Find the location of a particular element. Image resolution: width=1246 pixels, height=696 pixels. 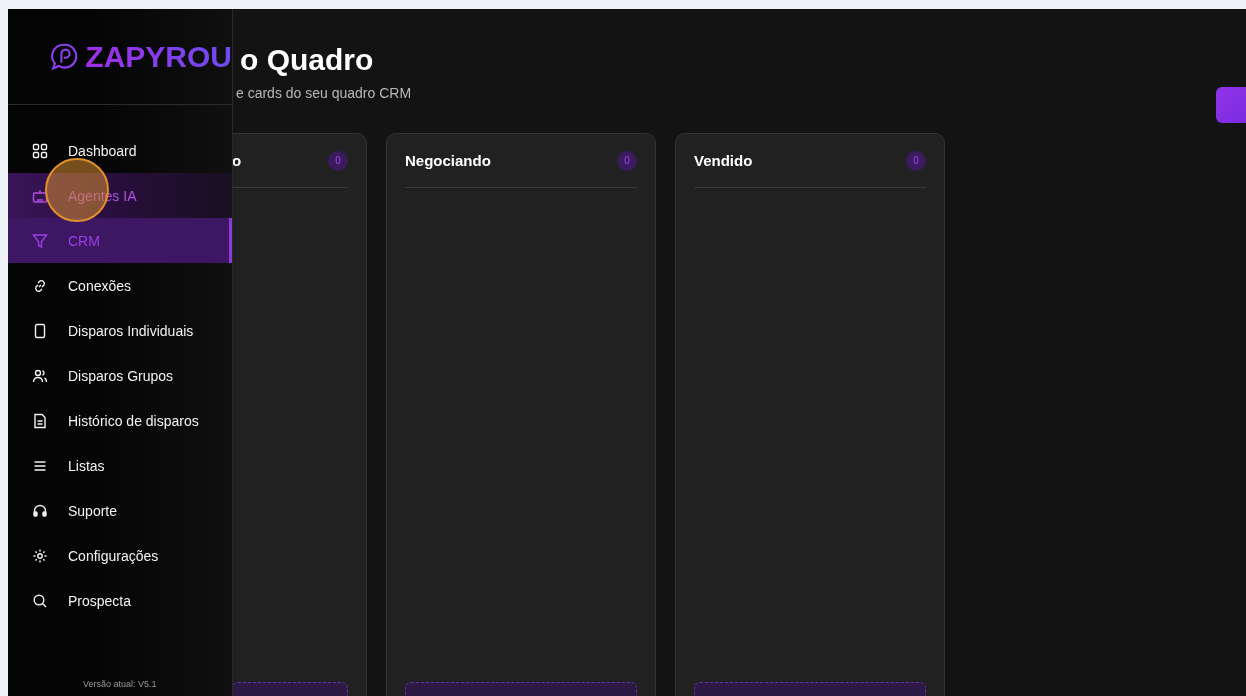

board-title: o Quadro is located at coordinates (307, 60).